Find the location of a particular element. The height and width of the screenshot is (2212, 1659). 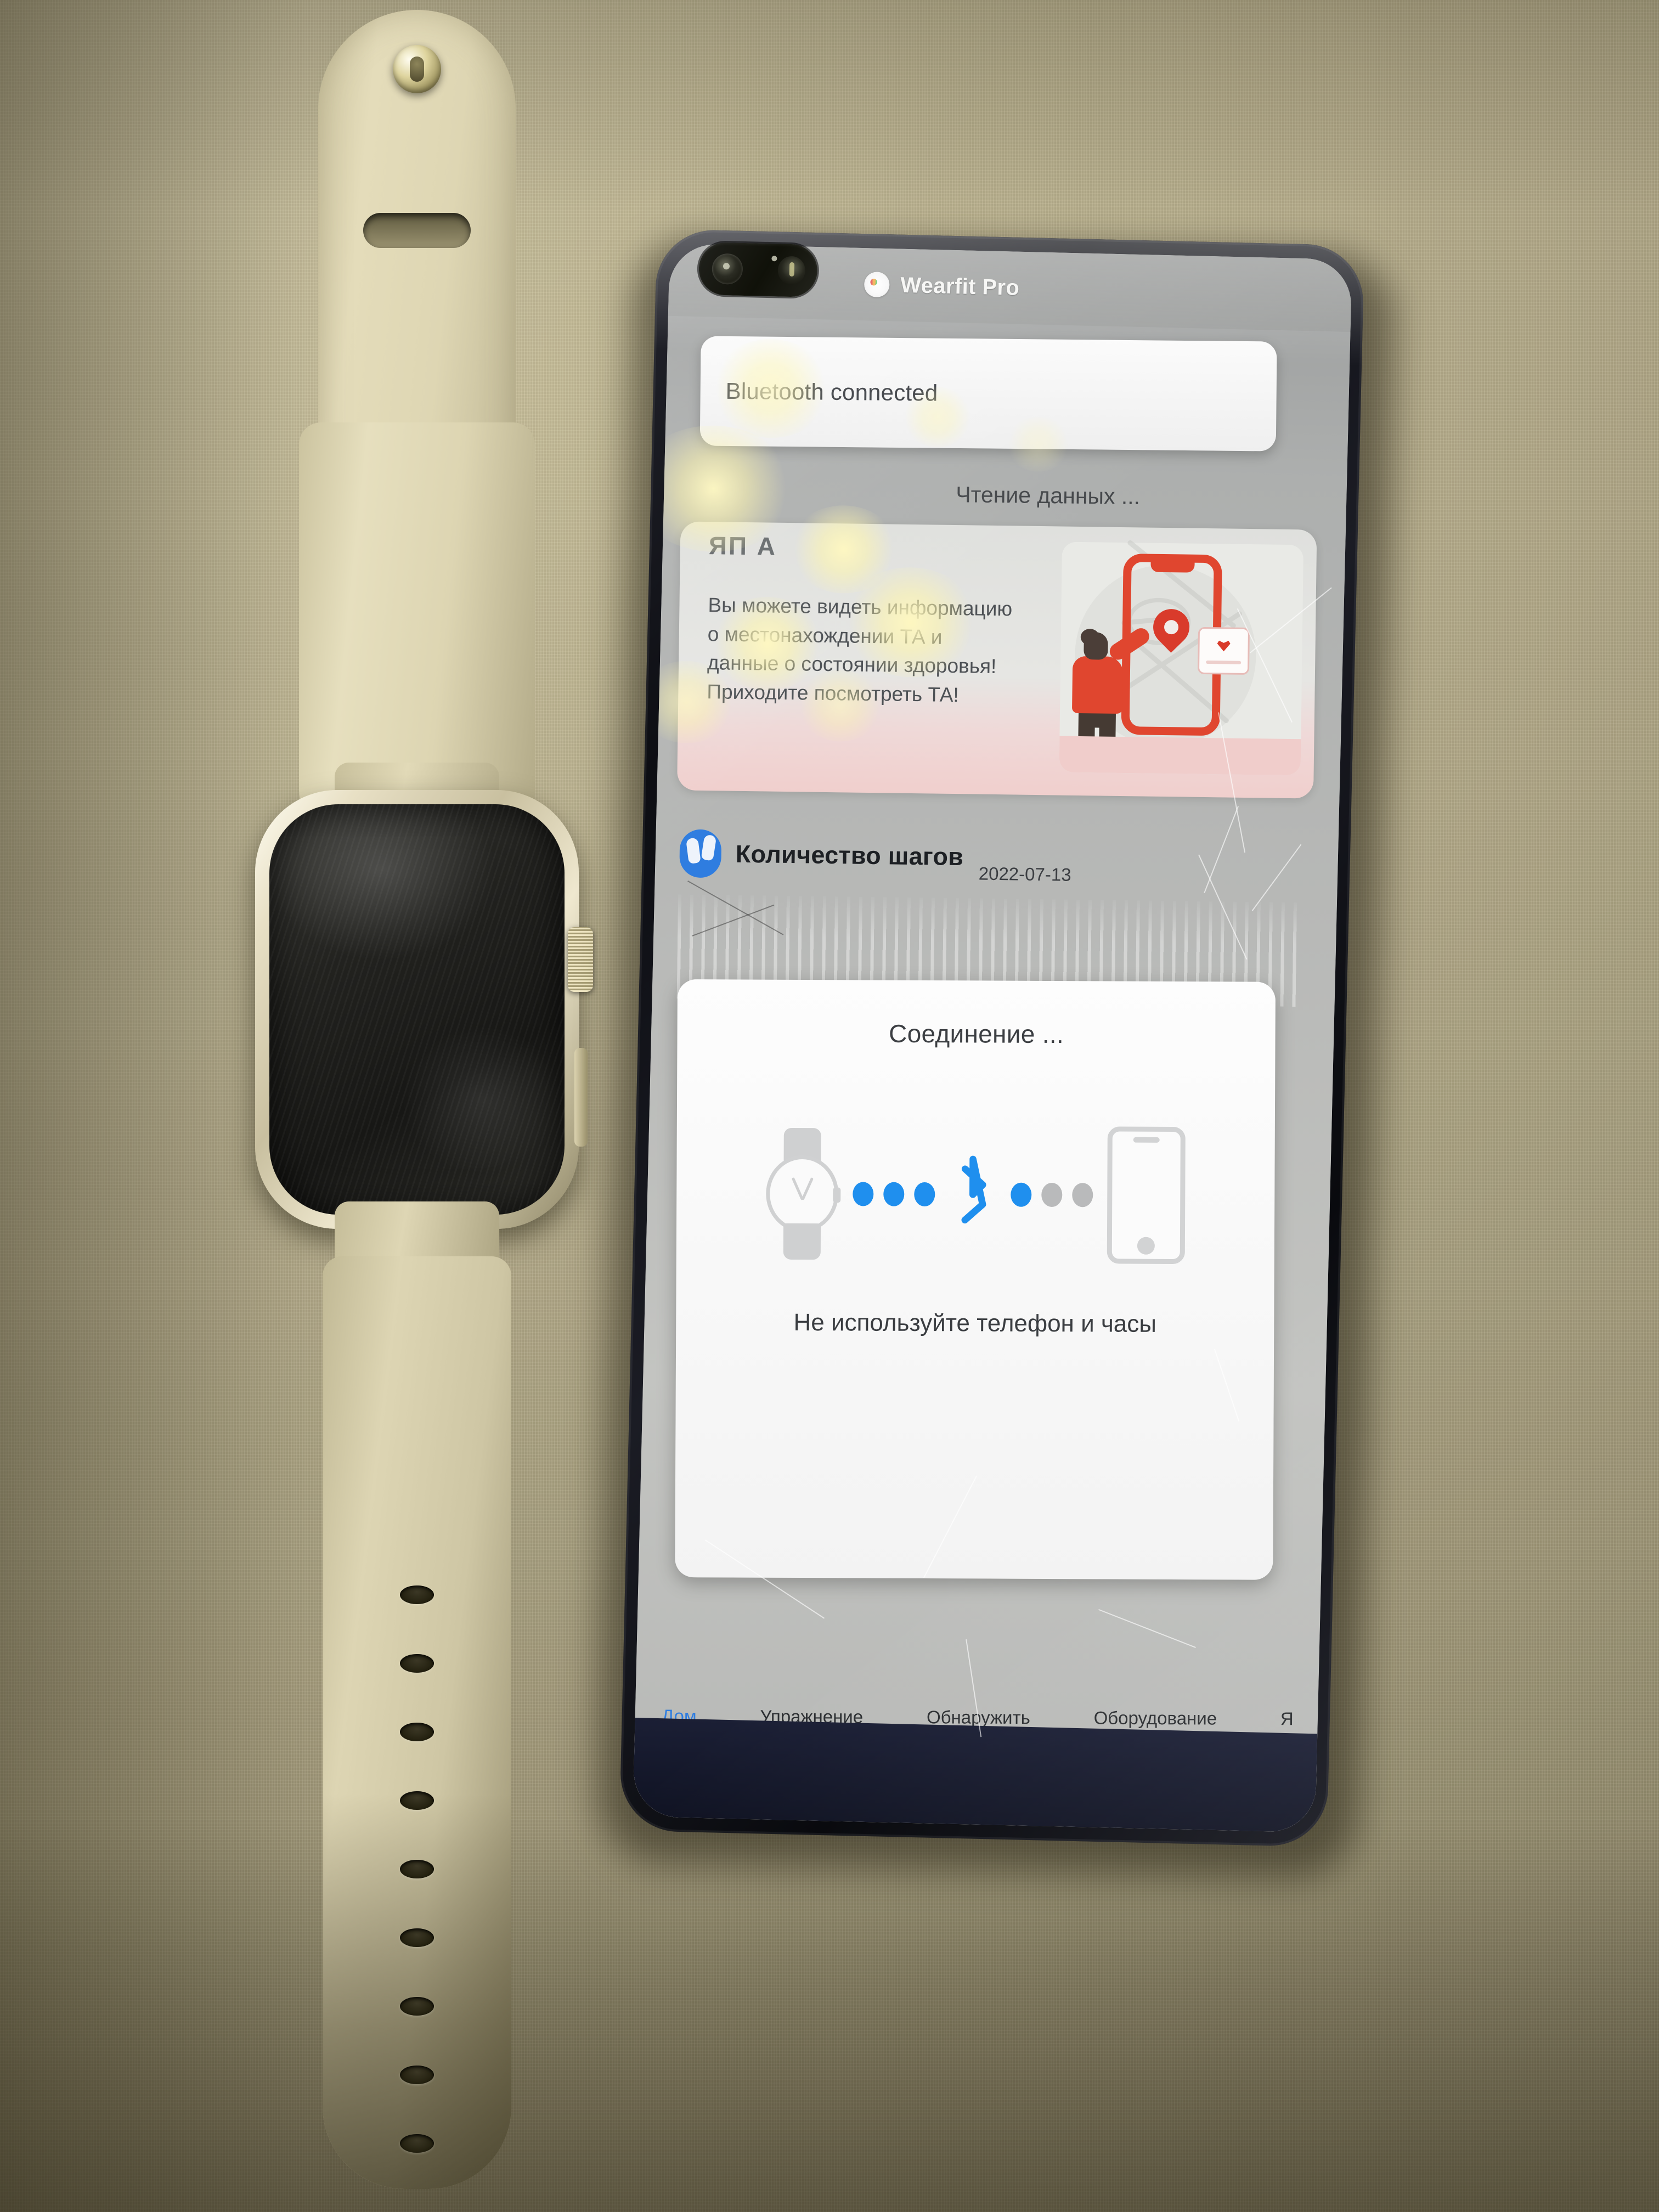

watch-band-lower-shadow is located at coordinates (417, 1991).